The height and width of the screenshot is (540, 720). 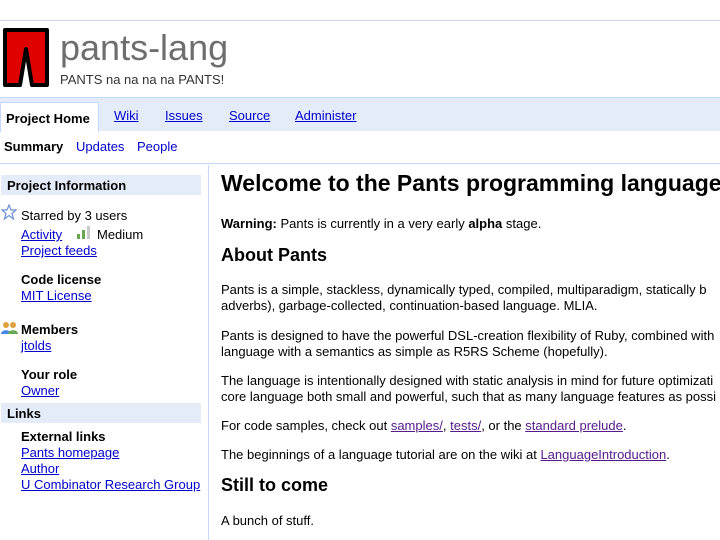 What do you see at coordinates (40, 390) in the screenshot?
I see `role-link: Owner` at bounding box center [40, 390].